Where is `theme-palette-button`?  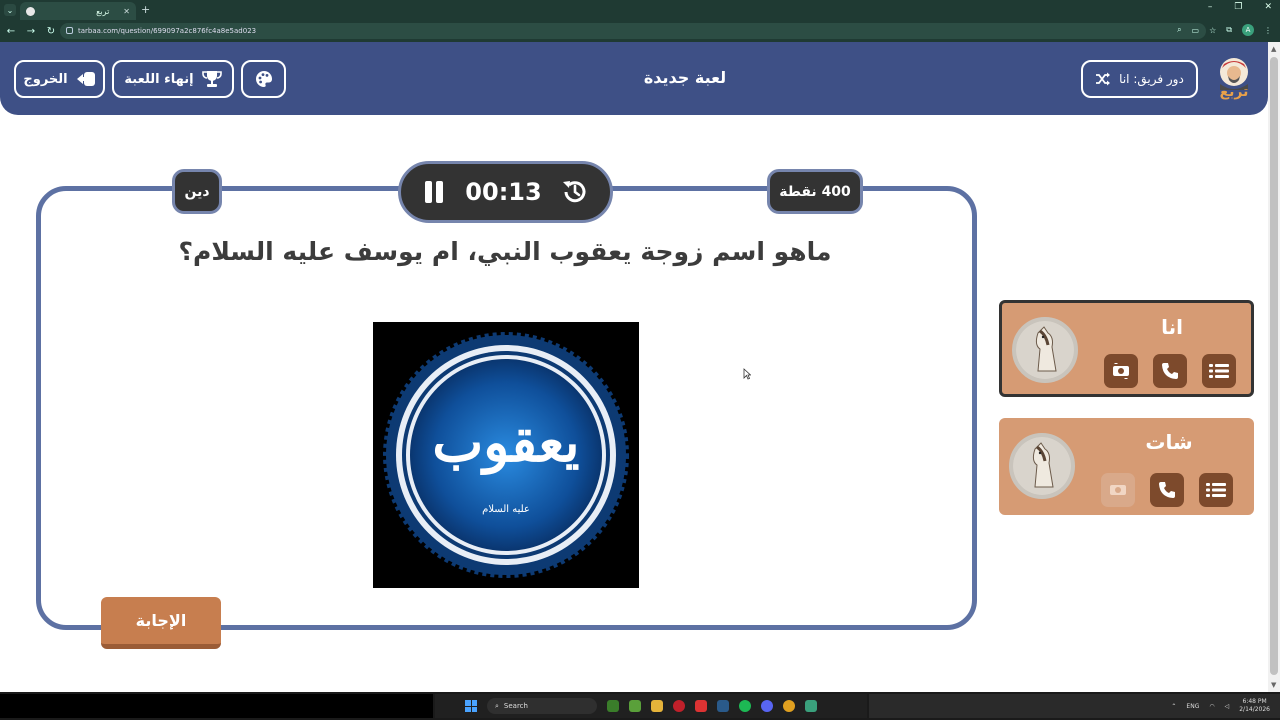
theme-palette-button is located at coordinates (263, 79).